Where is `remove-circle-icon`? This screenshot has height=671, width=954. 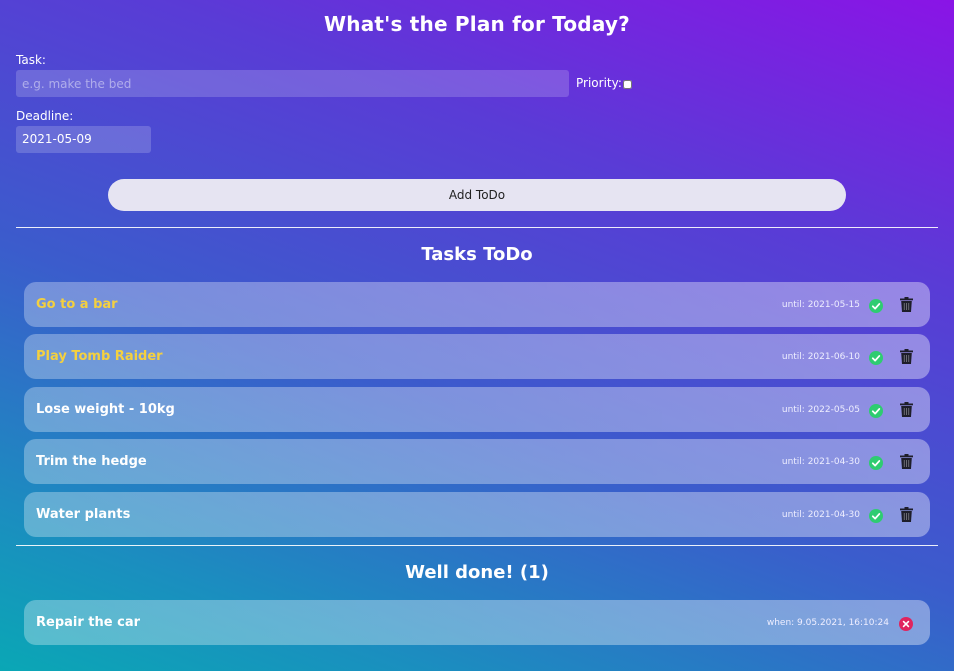
remove-circle-icon is located at coordinates (906, 623).